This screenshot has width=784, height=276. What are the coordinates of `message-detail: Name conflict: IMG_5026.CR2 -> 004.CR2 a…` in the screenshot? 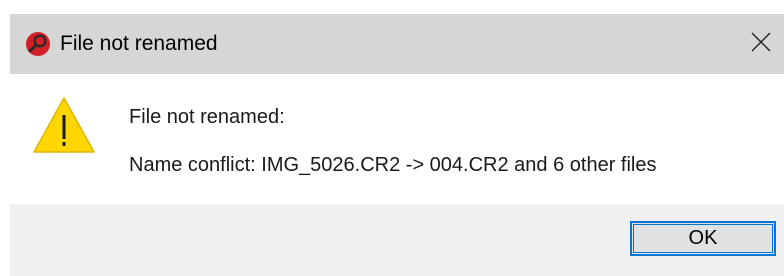 It's located at (393, 165).